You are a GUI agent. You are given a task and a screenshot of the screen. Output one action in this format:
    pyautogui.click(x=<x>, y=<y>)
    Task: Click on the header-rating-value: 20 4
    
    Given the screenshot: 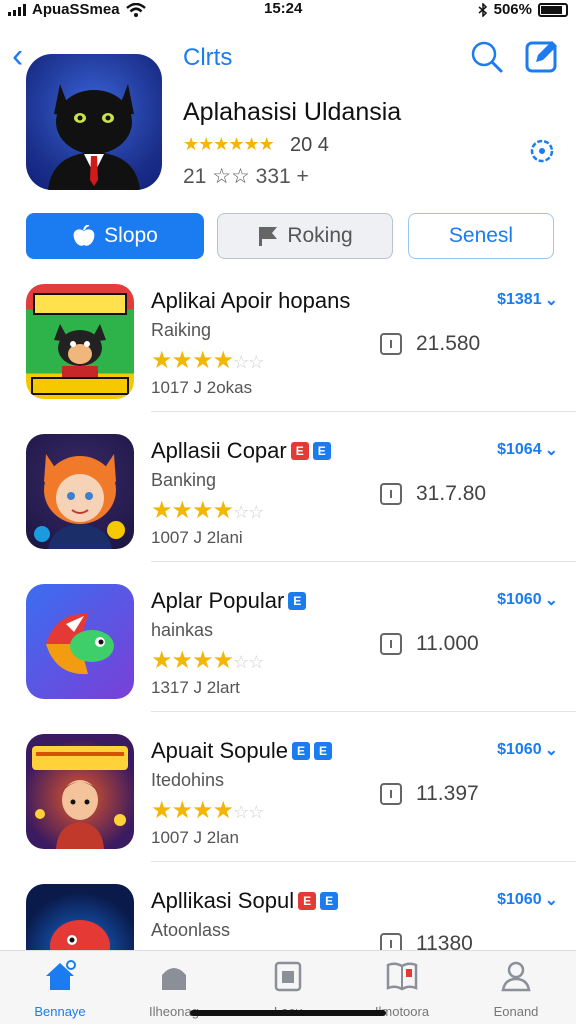 What is the action you would take?
    pyautogui.click(x=309, y=145)
    